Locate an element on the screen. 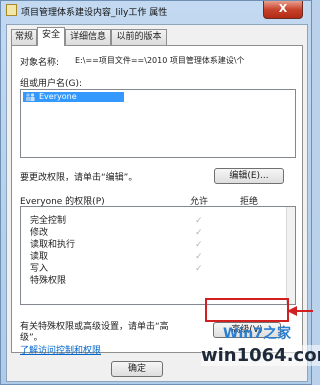 The width and height of the screenshot is (320, 385). arrow-left-icon is located at coordinates (292, 311).